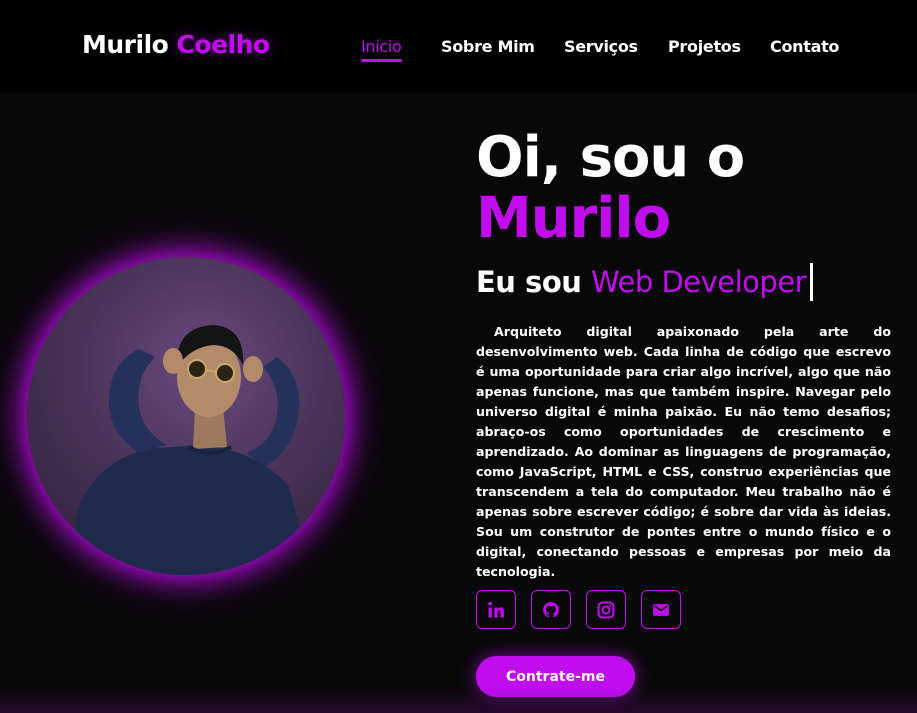 The image size is (917, 713). What do you see at coordinates (581, 610) in the screenshot?
I see `social-links` at bounding box center [581, 610].